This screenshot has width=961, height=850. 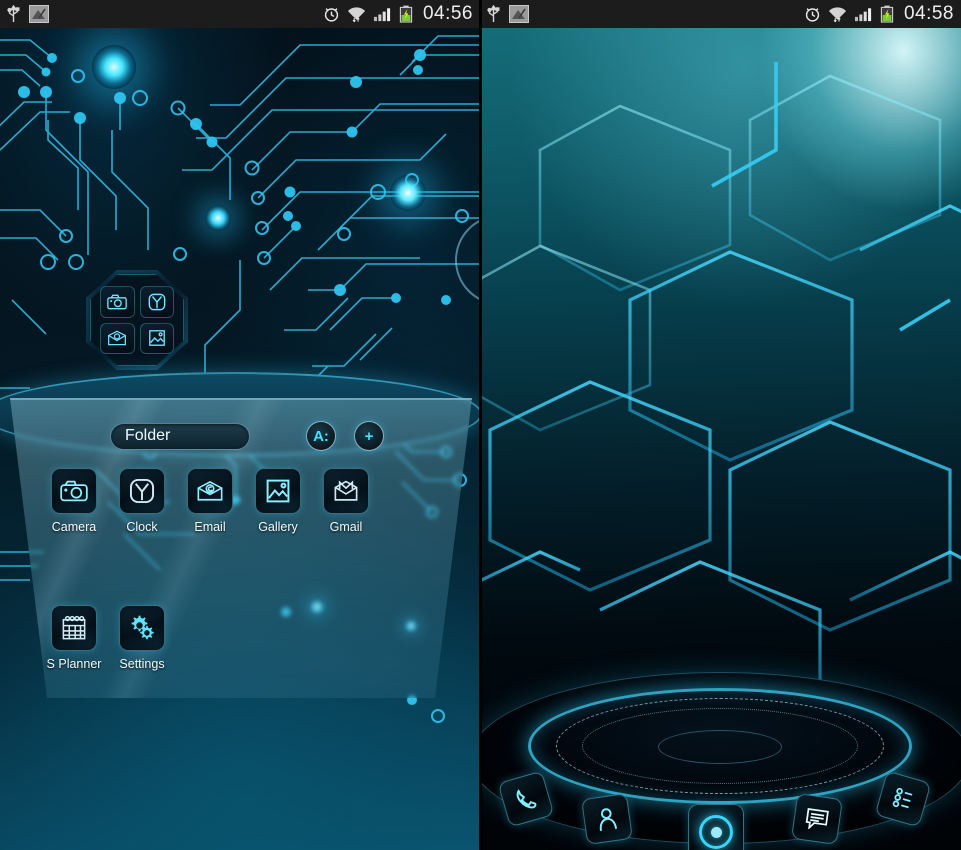 I want to click on dock, so click(x=720, y=761).